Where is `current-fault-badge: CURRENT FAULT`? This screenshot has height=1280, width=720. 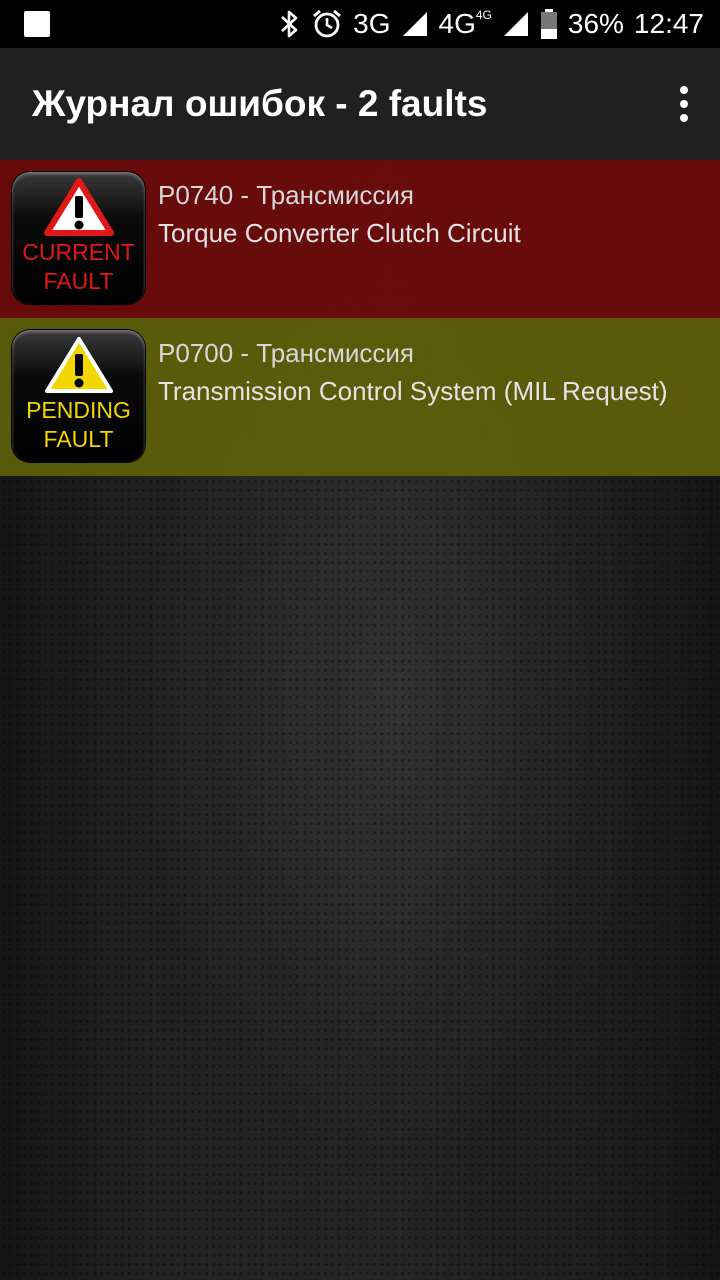
current-fault-badge: CURRENT FAULT is located at coordinates (78, 238).